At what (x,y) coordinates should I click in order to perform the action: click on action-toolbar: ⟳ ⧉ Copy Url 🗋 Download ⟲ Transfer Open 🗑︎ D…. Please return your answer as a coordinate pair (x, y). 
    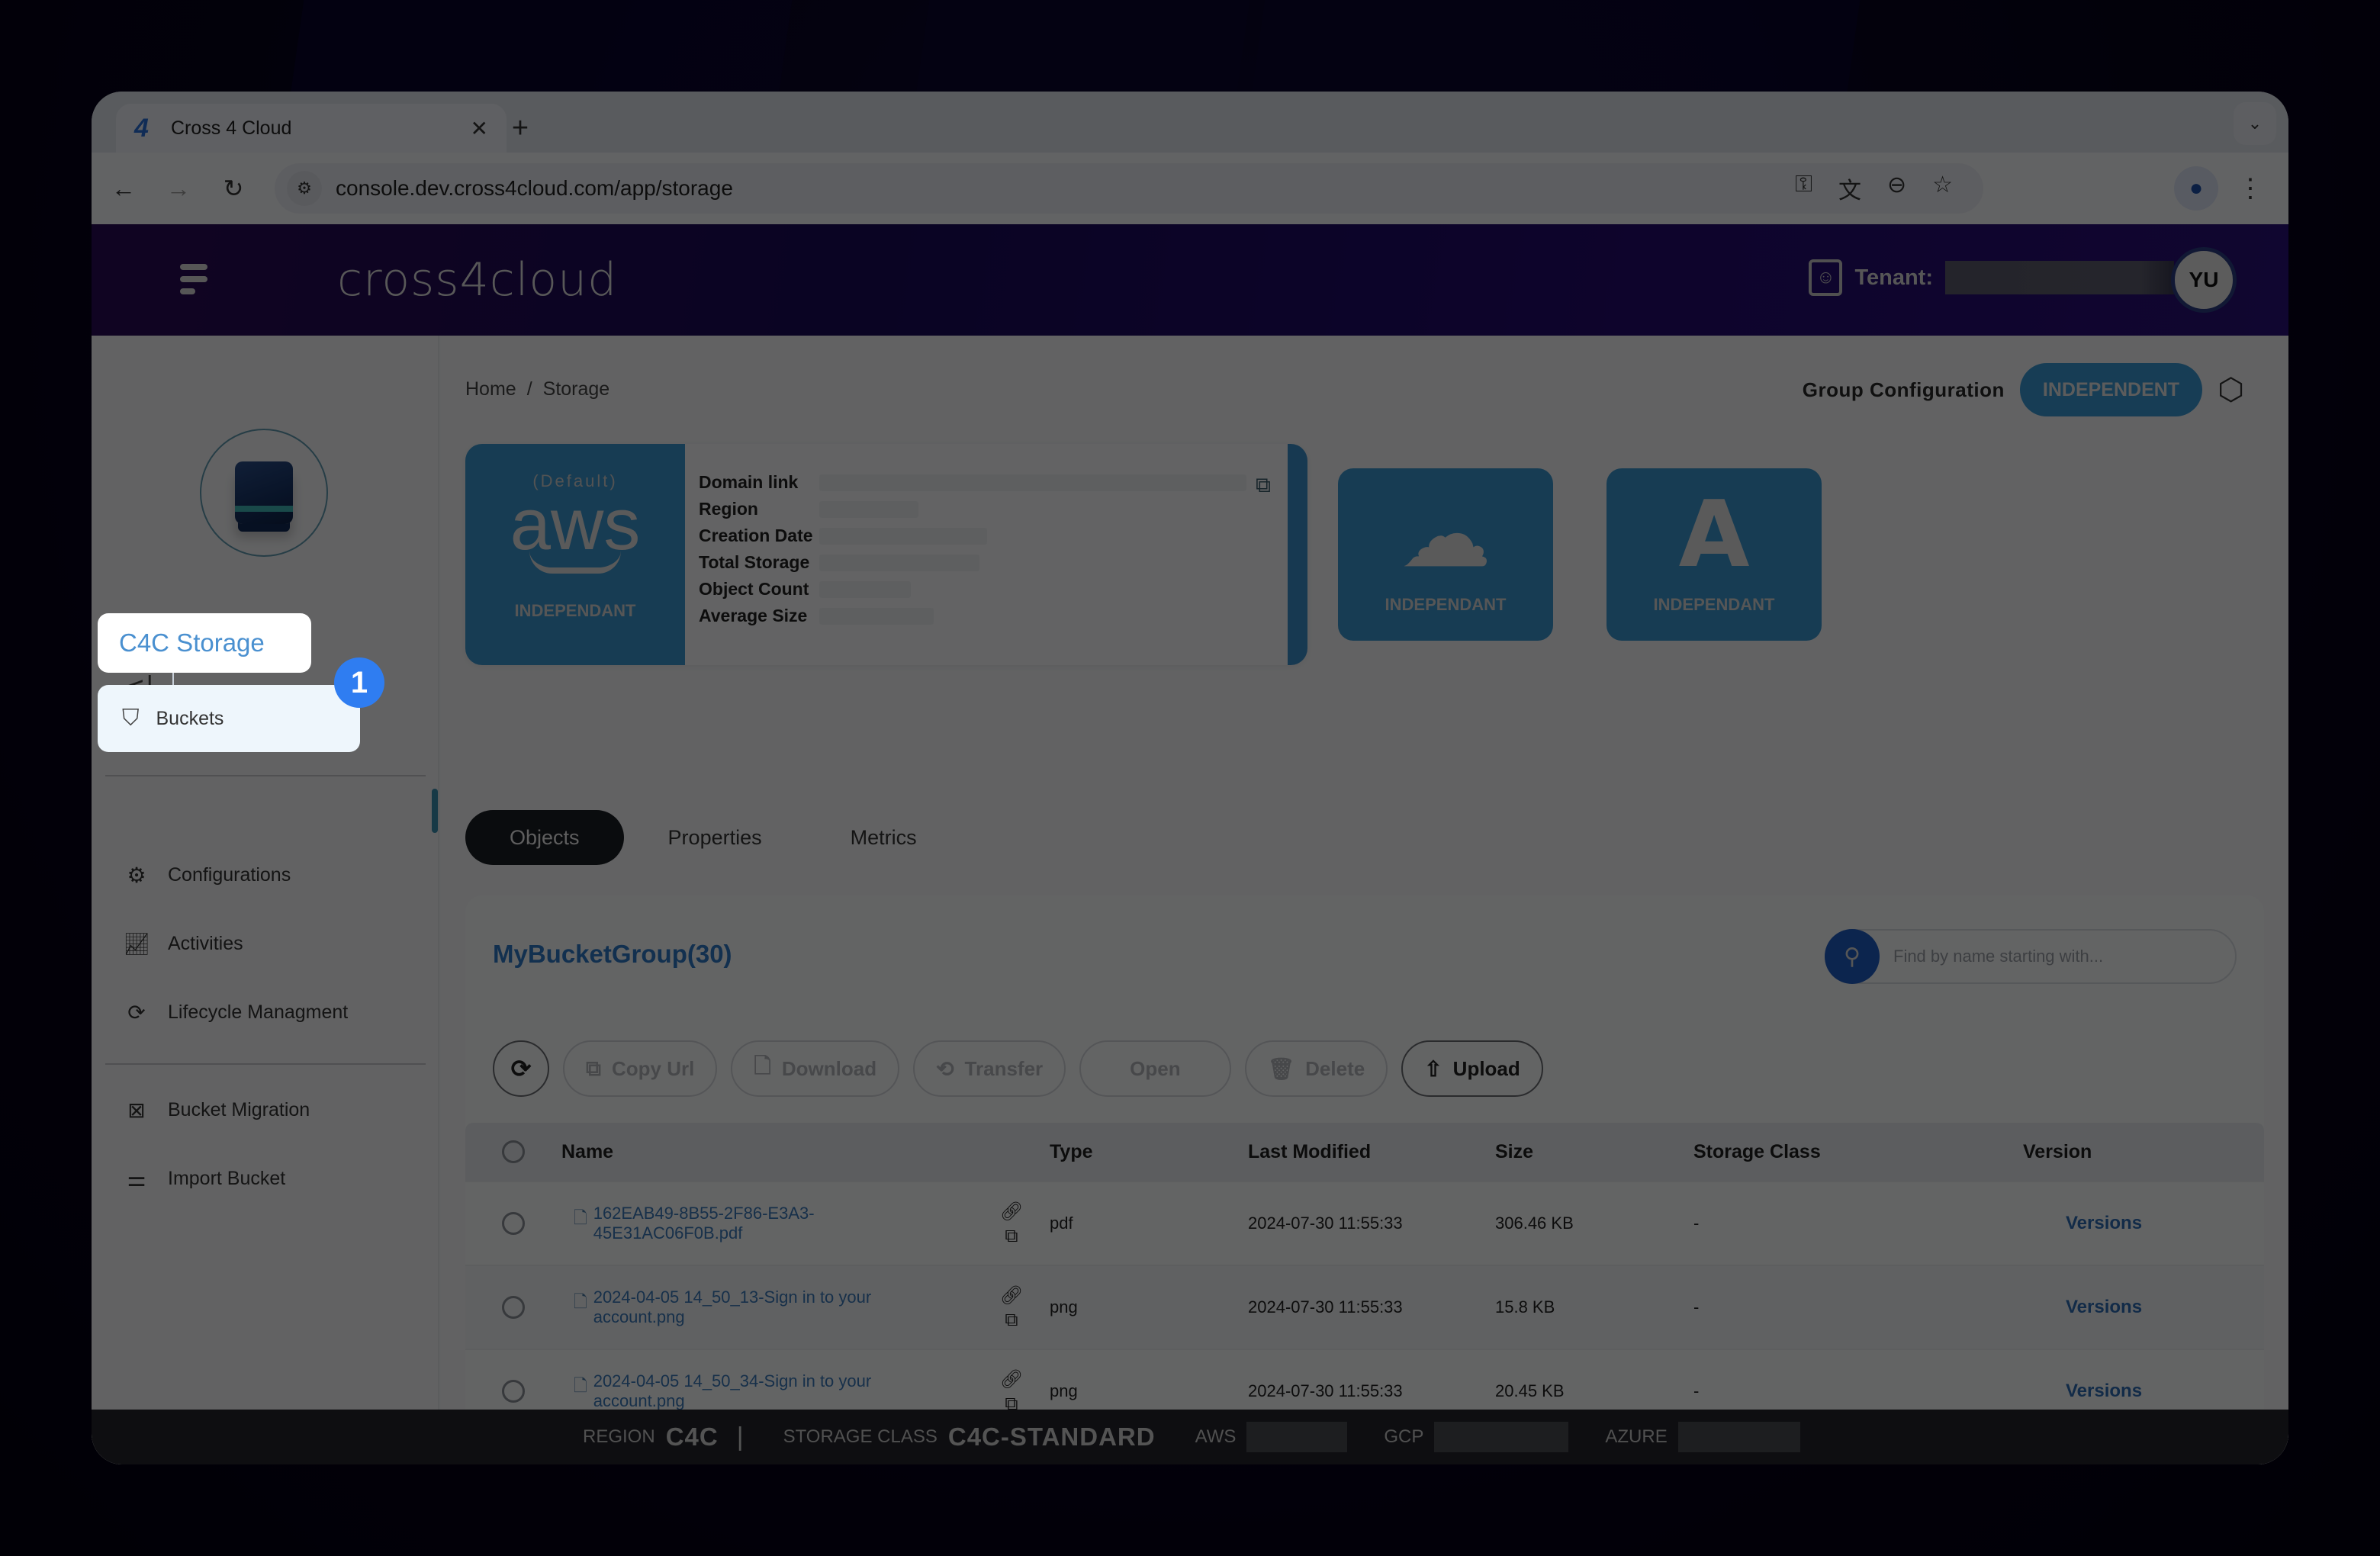
    Looking at the image, I should click on (1018, 1068).